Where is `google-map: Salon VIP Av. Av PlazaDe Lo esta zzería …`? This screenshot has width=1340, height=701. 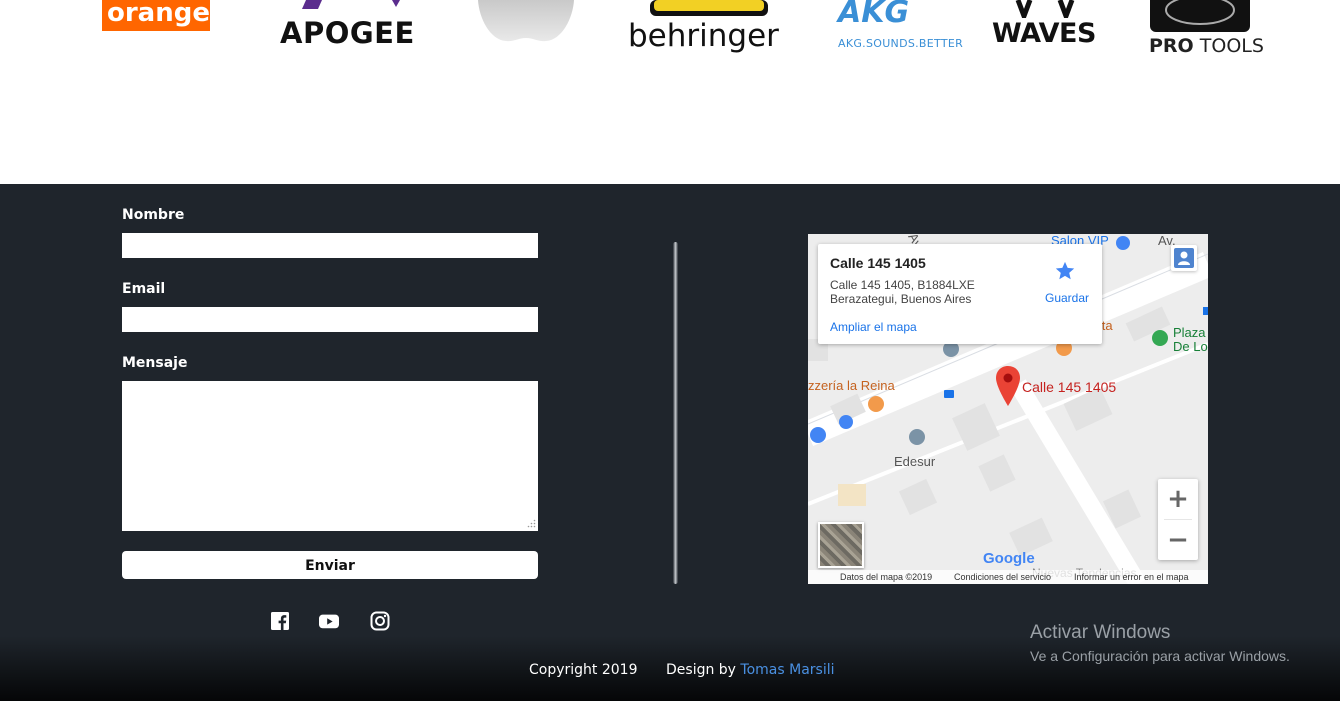
google-map: Salon VIP Av. Av PlazaDe Lo esta zzería … is located at coordinates (1008, 409).